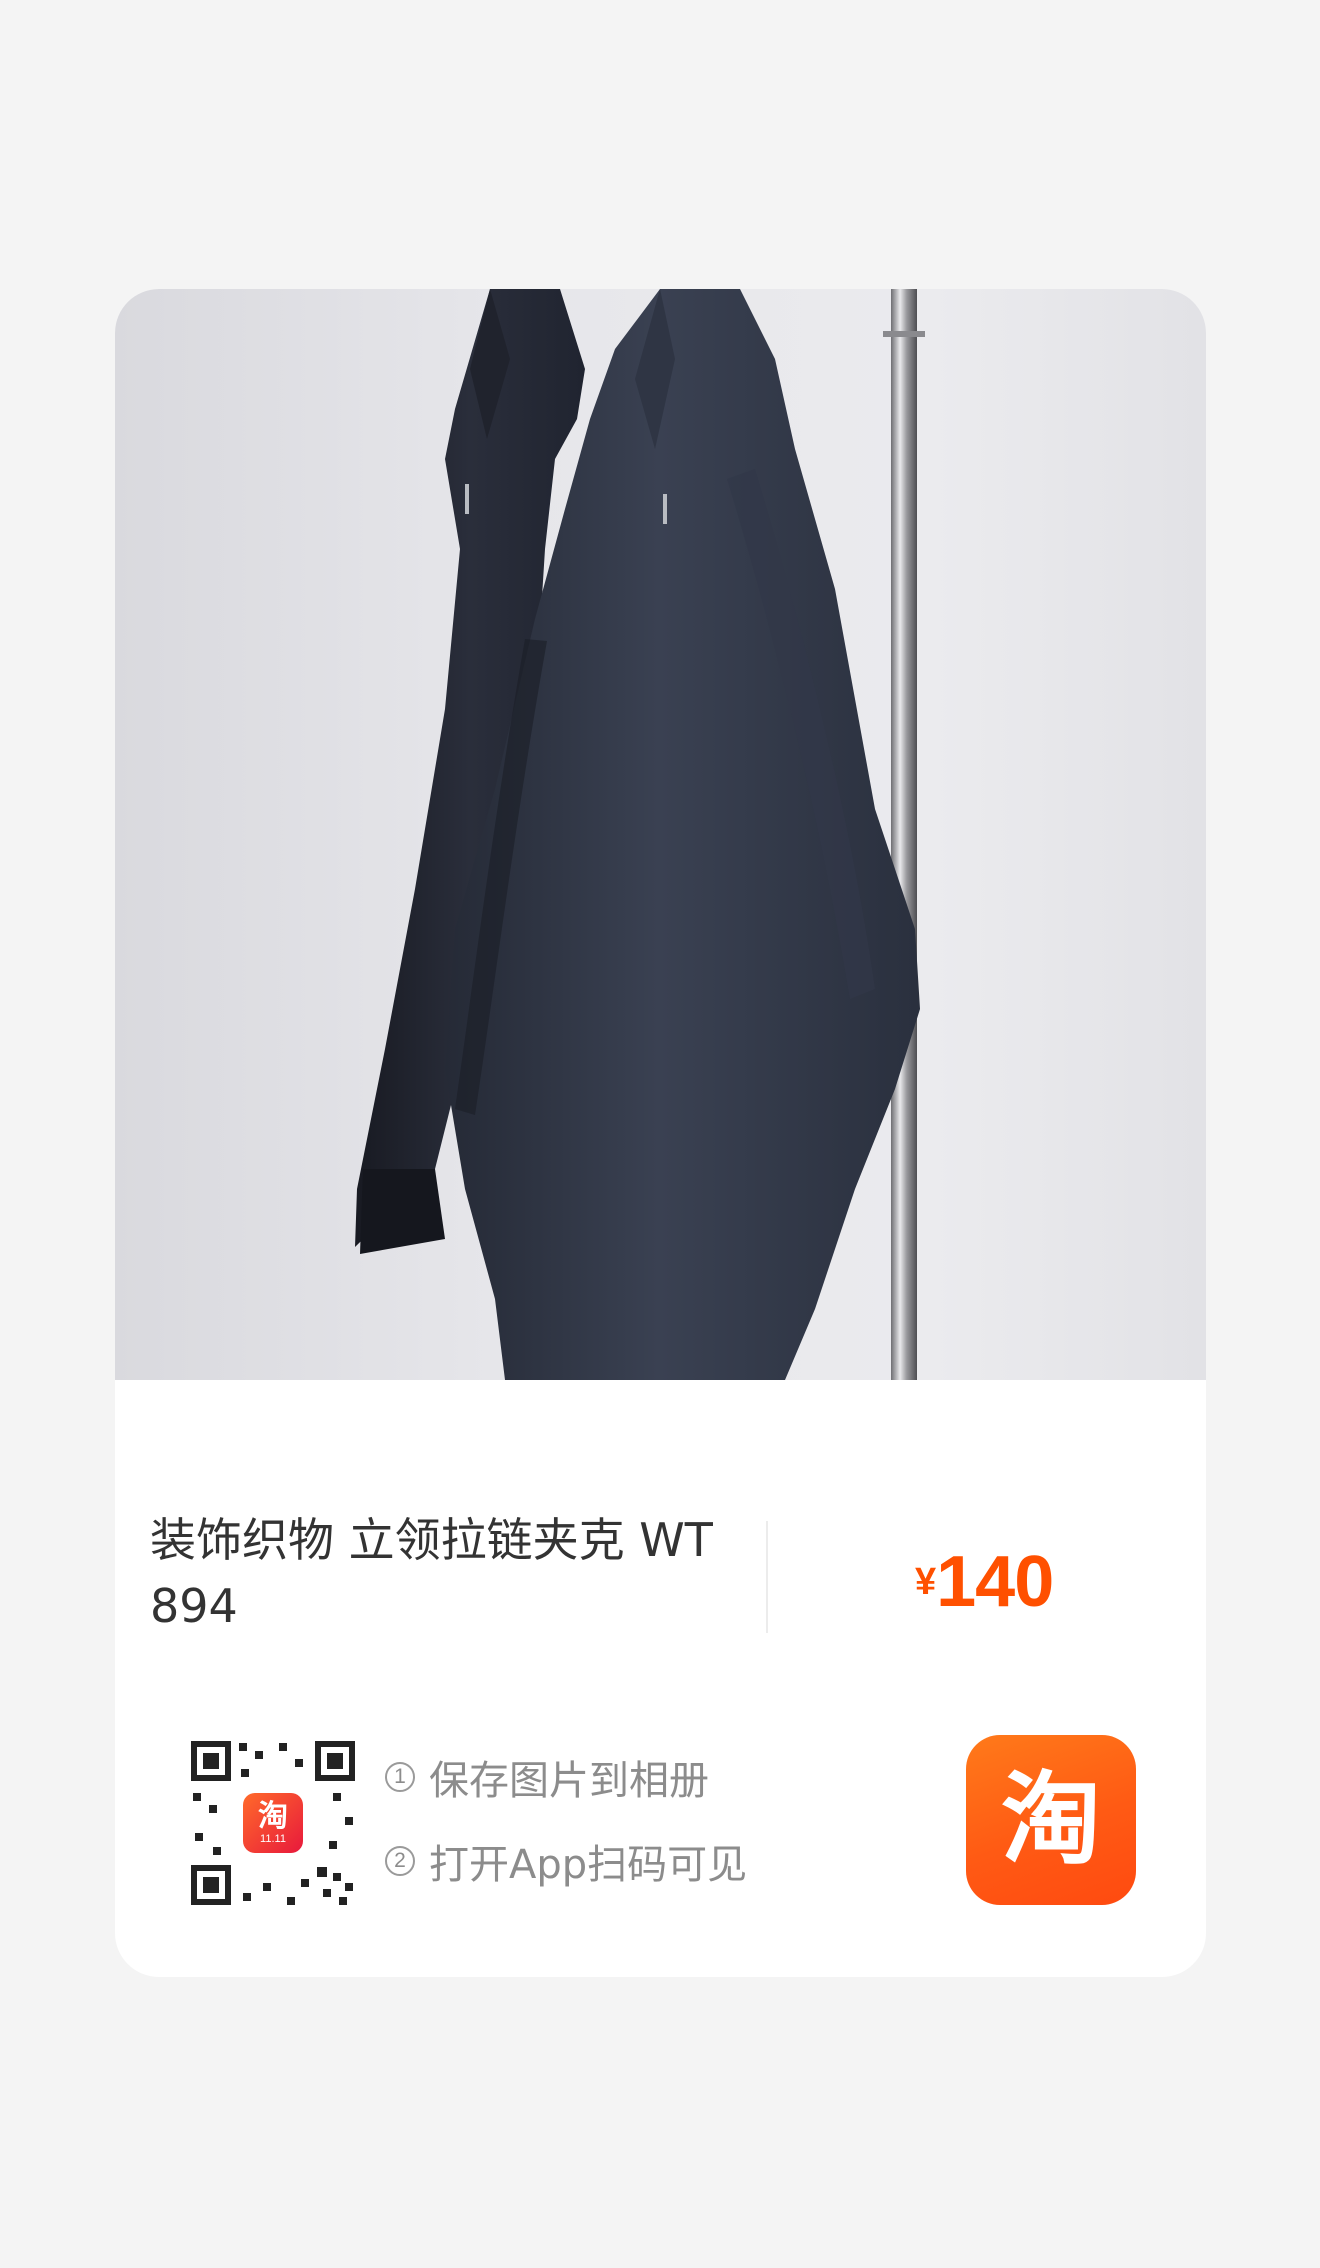 This screenshot has width=1320, height=2268. I want to click on qr-code: 淘 11.11, so click(273, 1823).